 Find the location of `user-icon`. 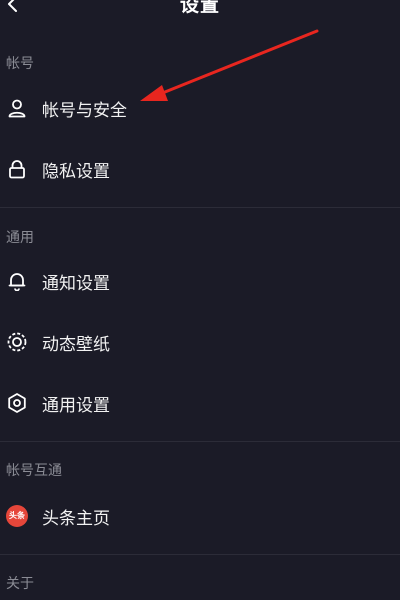

user-icon is located at coordinates (17, 108).